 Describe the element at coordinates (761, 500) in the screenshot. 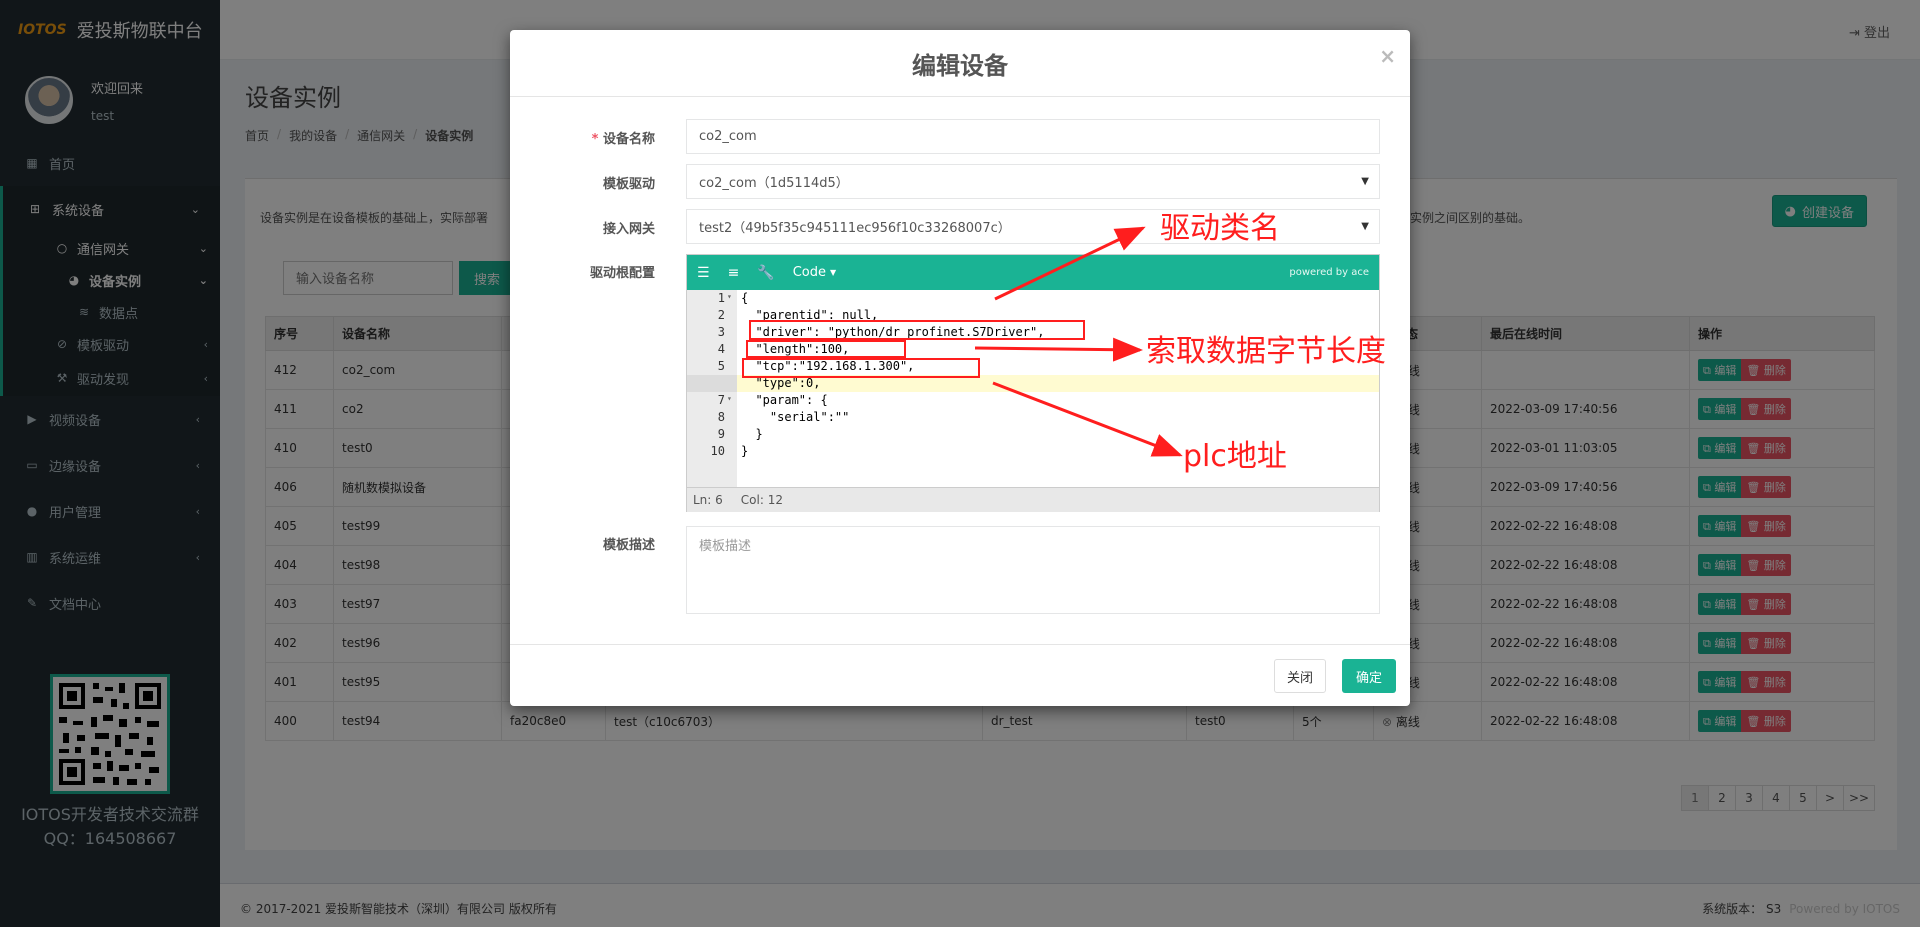

I see `cursor-col: Col: 12` at that location.